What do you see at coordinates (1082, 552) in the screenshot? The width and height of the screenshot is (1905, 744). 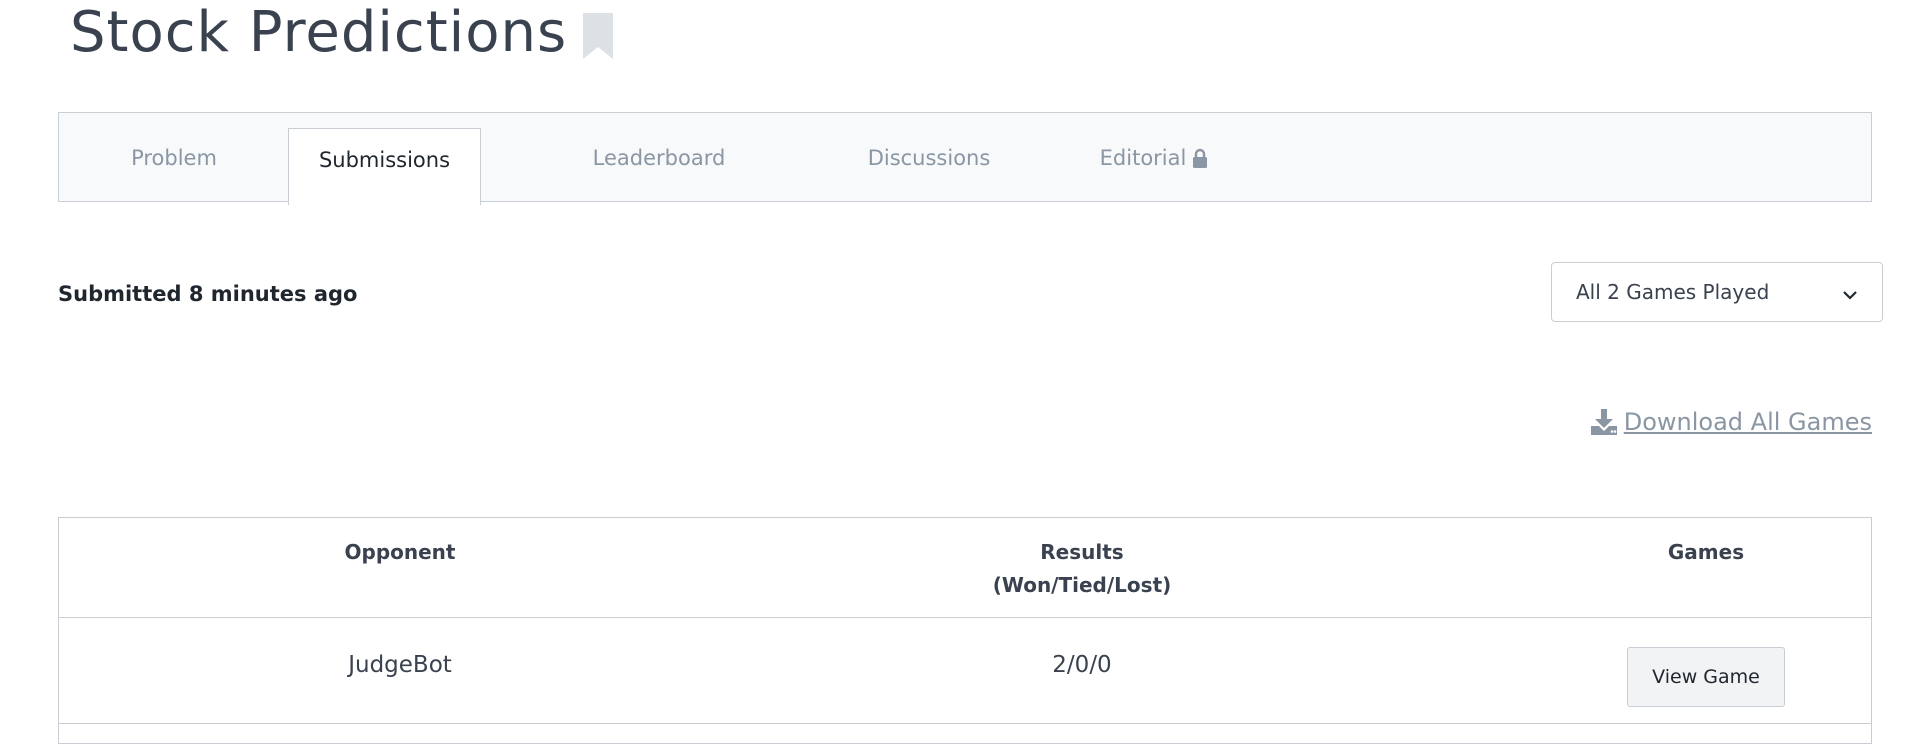 I see `results-header-label: Results` at bounding box center [1082, 552].